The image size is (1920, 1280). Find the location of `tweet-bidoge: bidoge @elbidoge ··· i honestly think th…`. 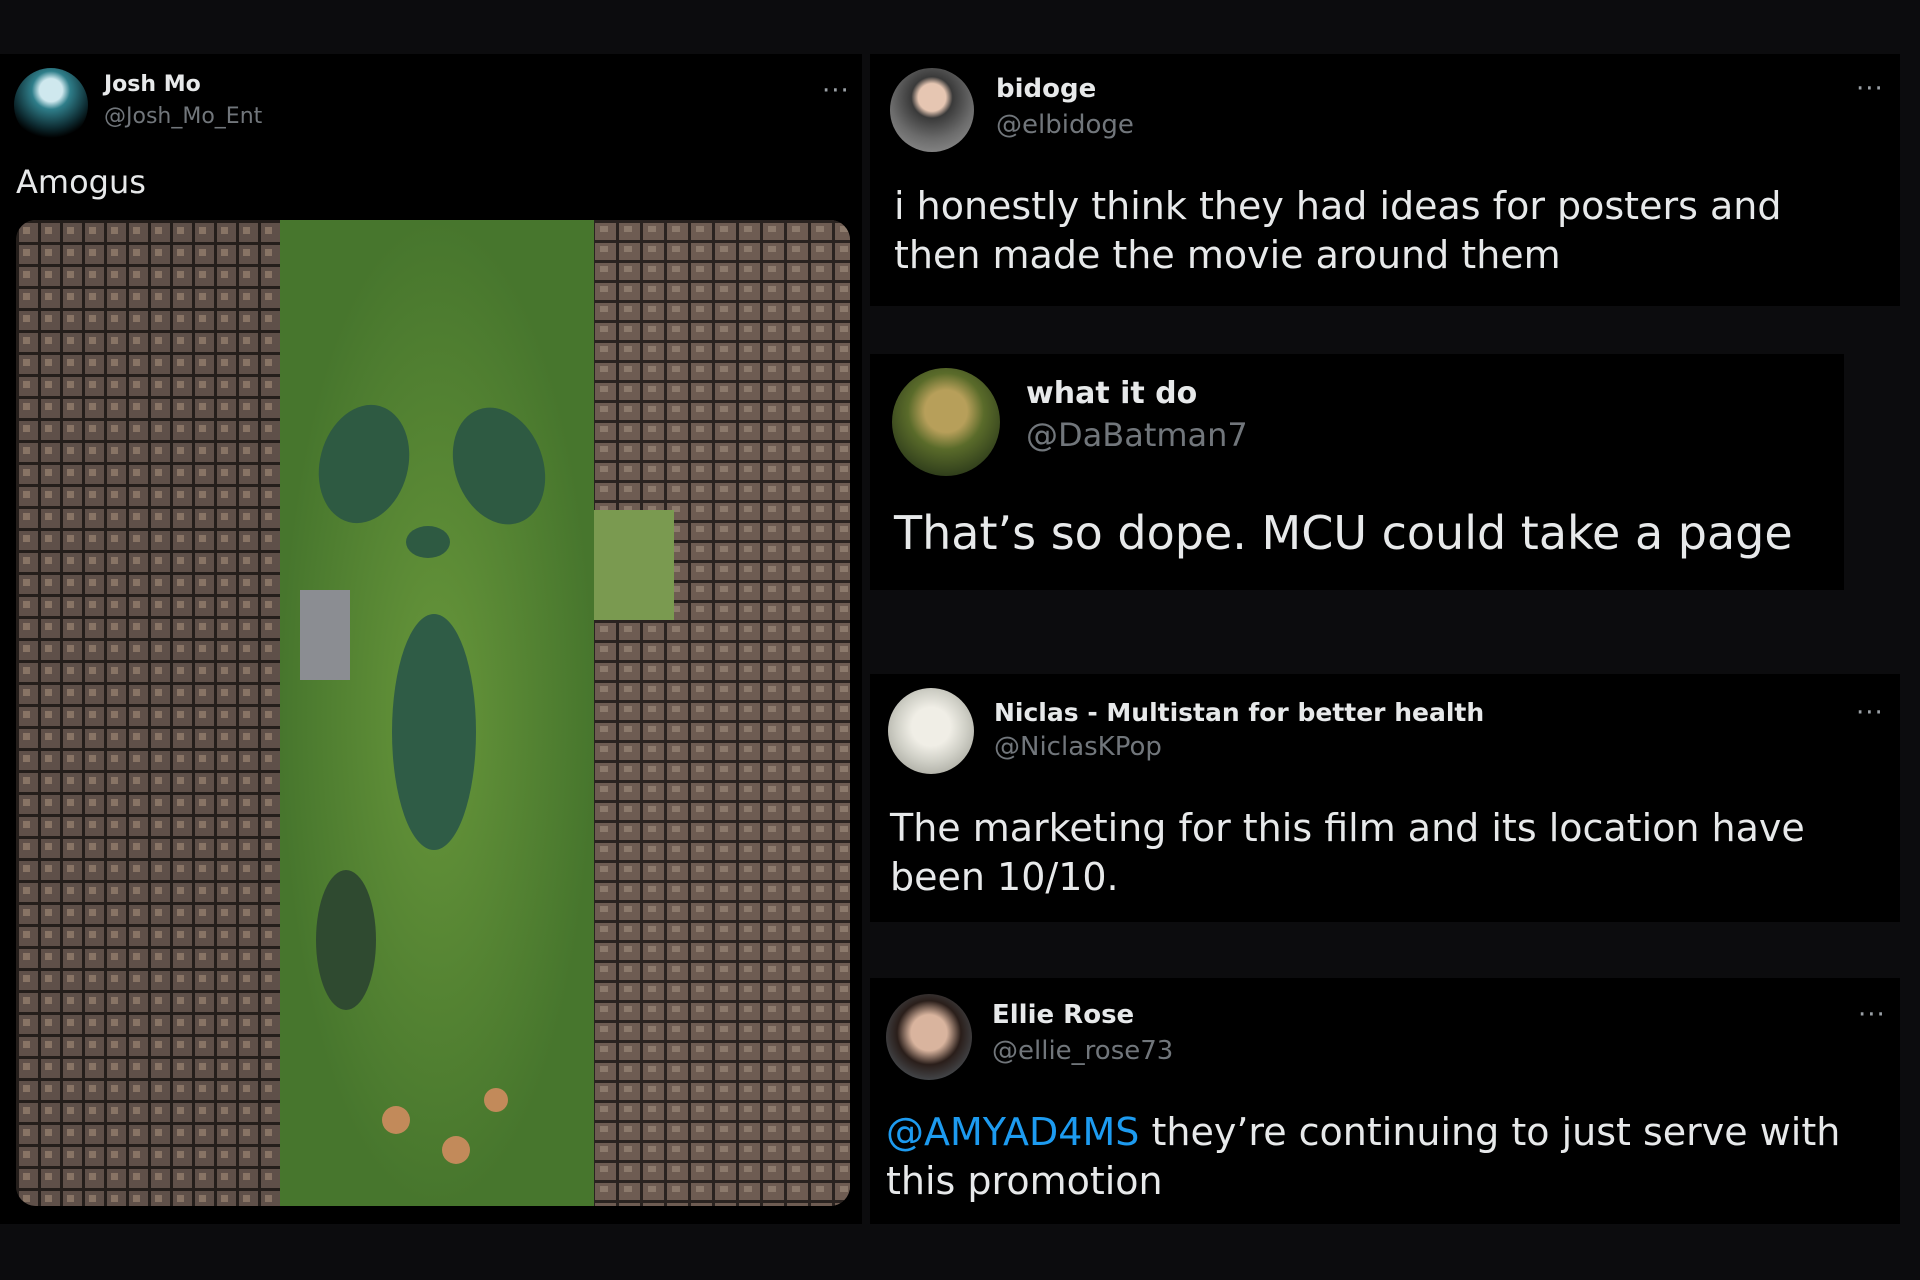

tweet-bidoge: bidoge @elbidoge ··· i honestly think th… is located at coordinates (1385, 180).